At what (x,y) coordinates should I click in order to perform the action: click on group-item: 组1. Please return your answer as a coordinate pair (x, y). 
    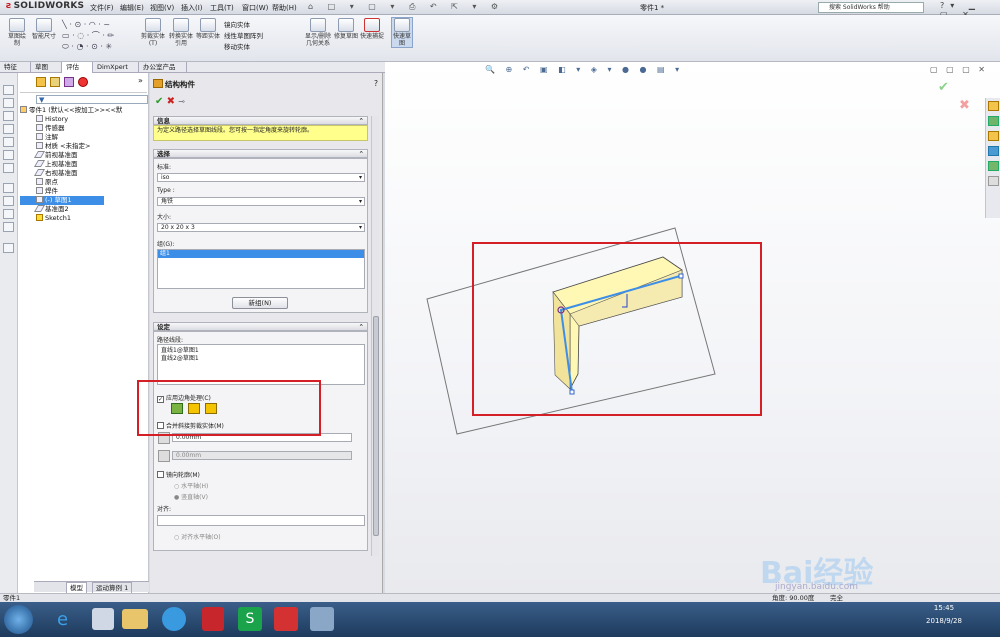
    Looking at the image, I should click on (261, 254).